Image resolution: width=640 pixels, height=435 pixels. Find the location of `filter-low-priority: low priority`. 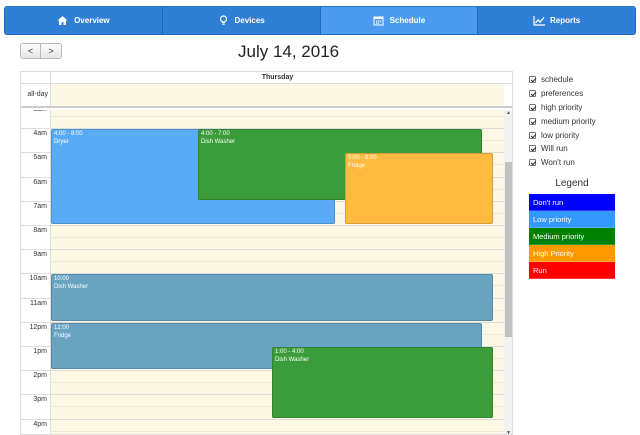

filter-low-priority: low priority is located at coordinates (562, 135).